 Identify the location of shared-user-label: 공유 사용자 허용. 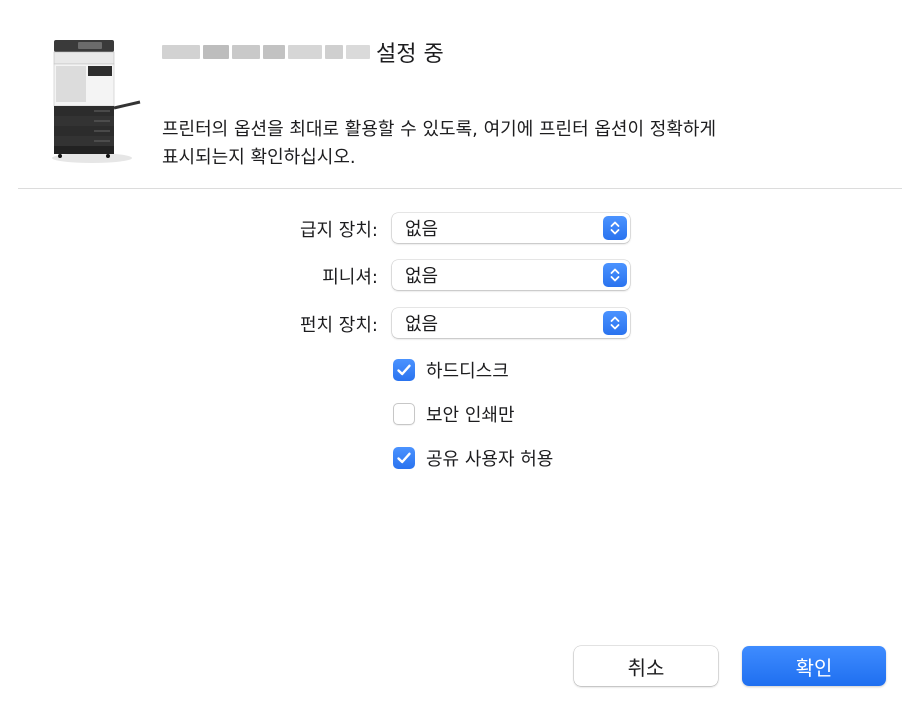
(490, 459).